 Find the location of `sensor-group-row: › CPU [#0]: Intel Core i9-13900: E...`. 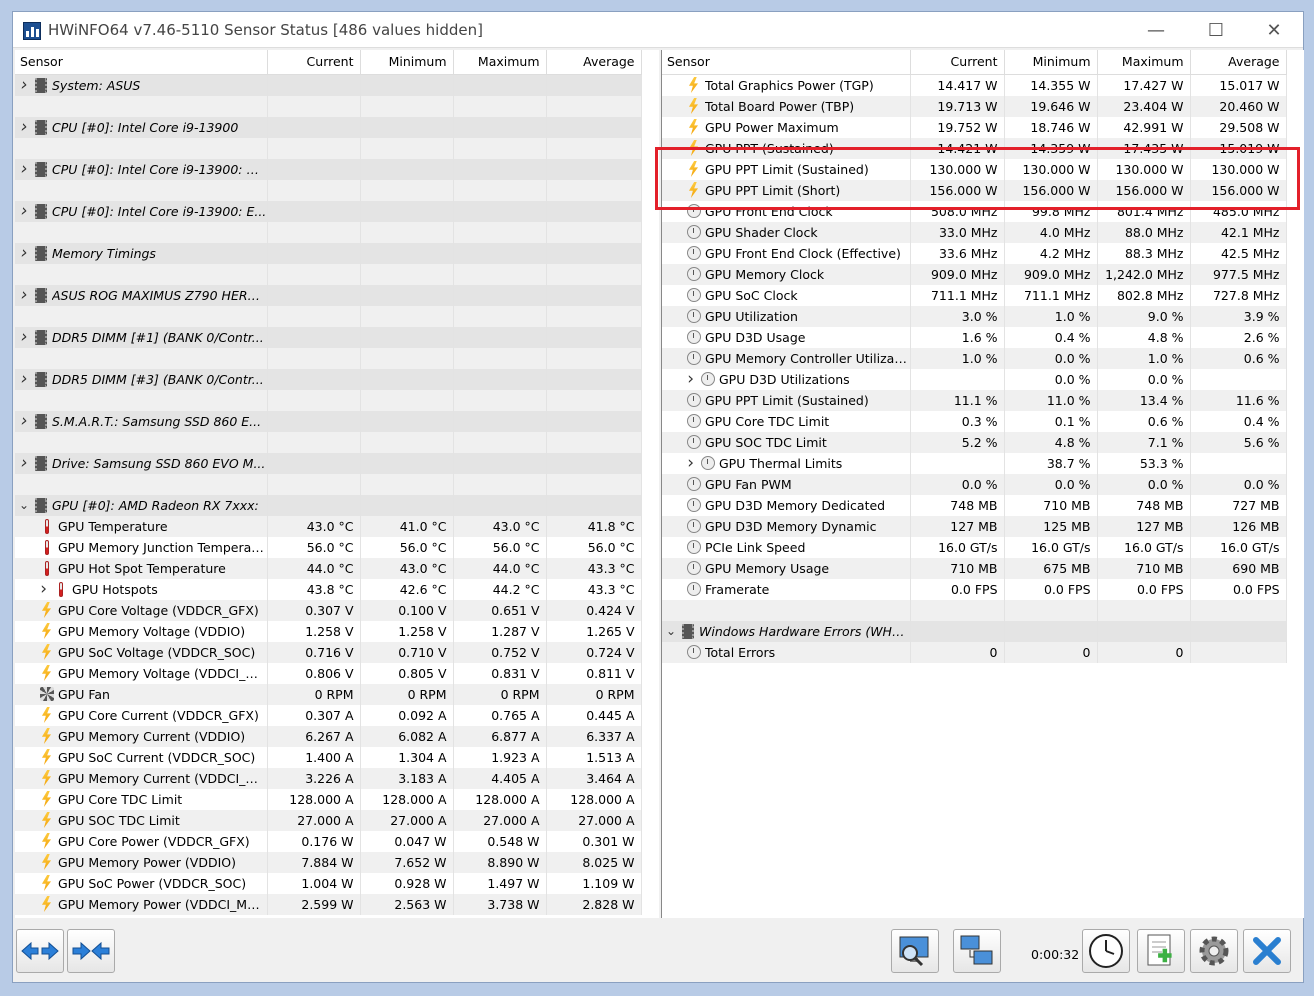

sensor-group-row: › CPU [#0]: Intel Core i9-13900: E... is located at coordinates (328, 211).